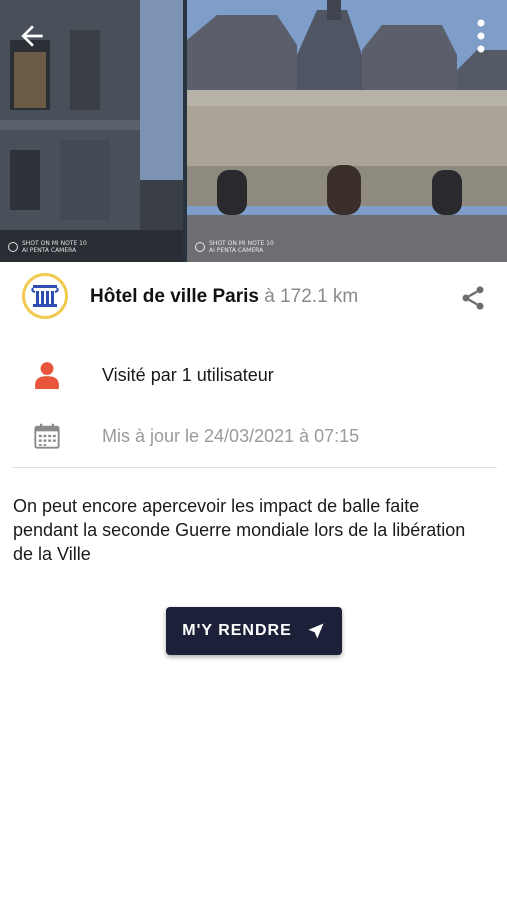  I want to click on visits-icon-wrap, so click(47, 375).